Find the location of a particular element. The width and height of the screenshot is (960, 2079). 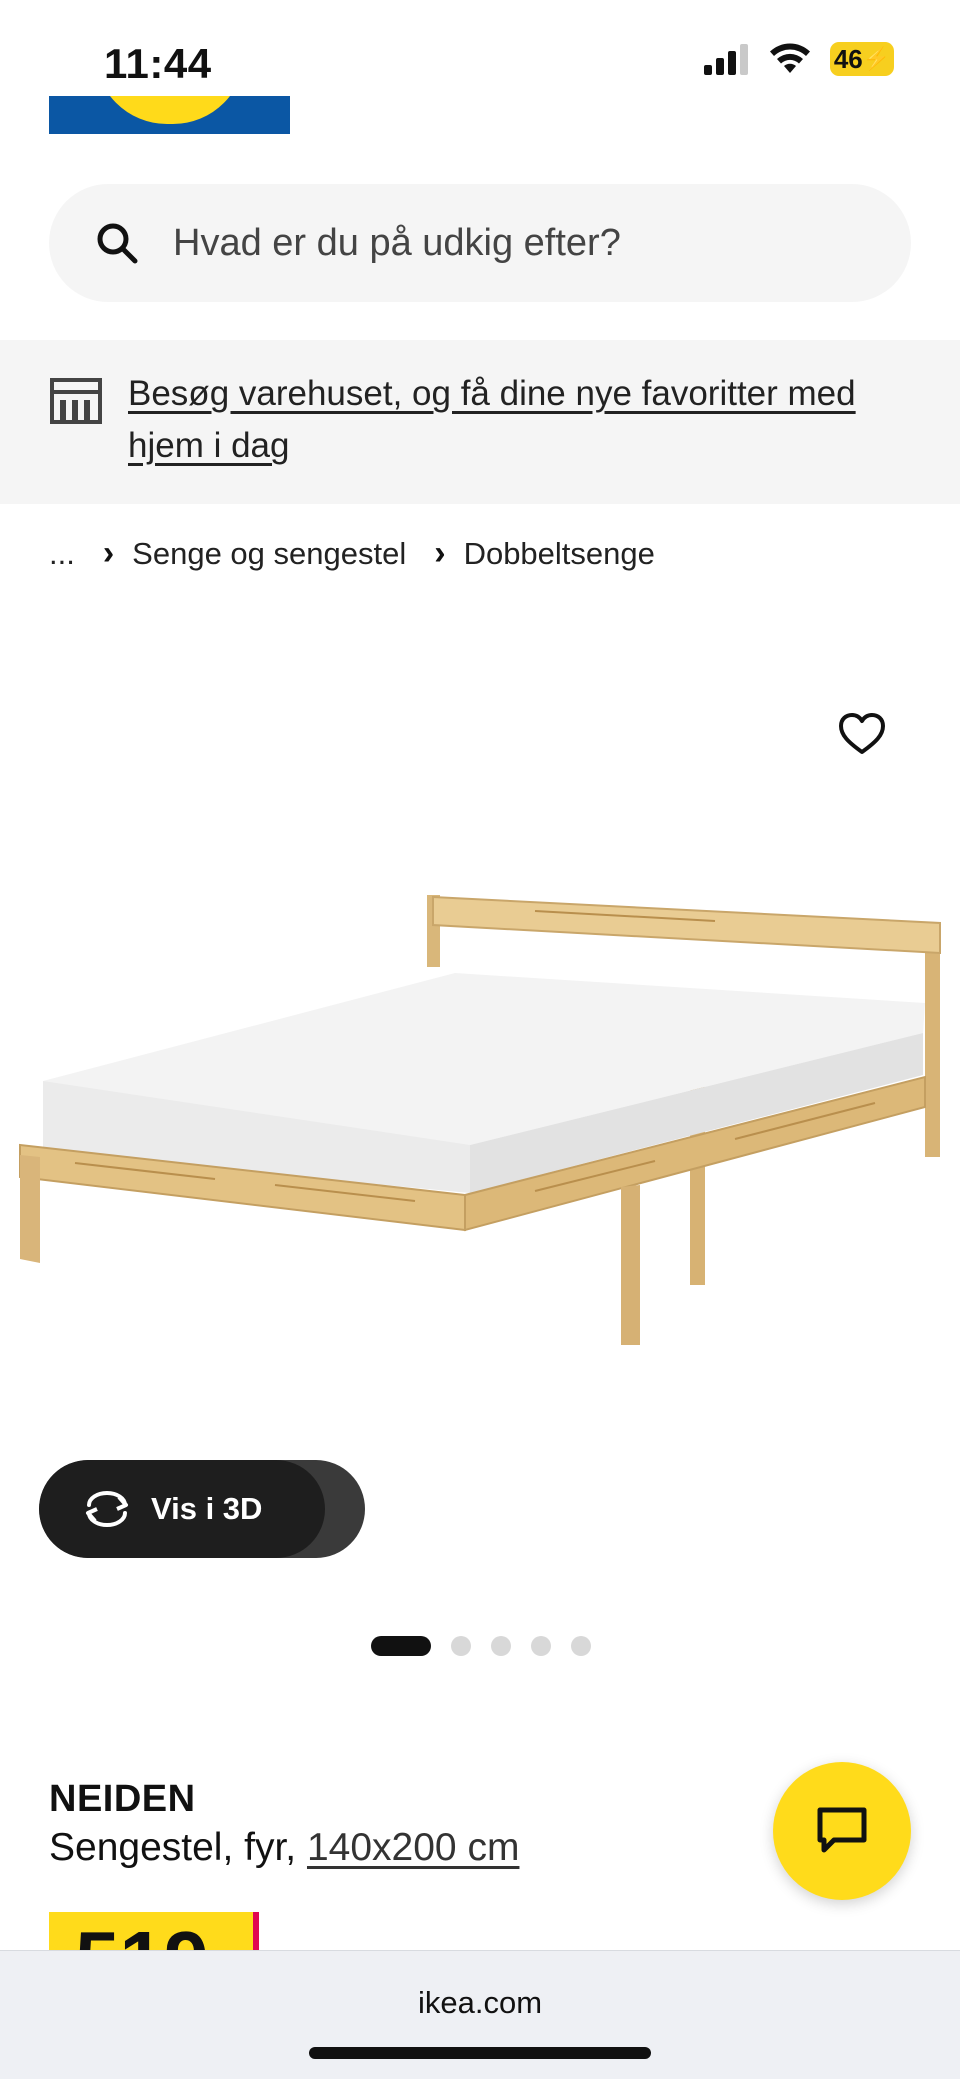

status-time: 11:44 is located at coordinates (158, 63).